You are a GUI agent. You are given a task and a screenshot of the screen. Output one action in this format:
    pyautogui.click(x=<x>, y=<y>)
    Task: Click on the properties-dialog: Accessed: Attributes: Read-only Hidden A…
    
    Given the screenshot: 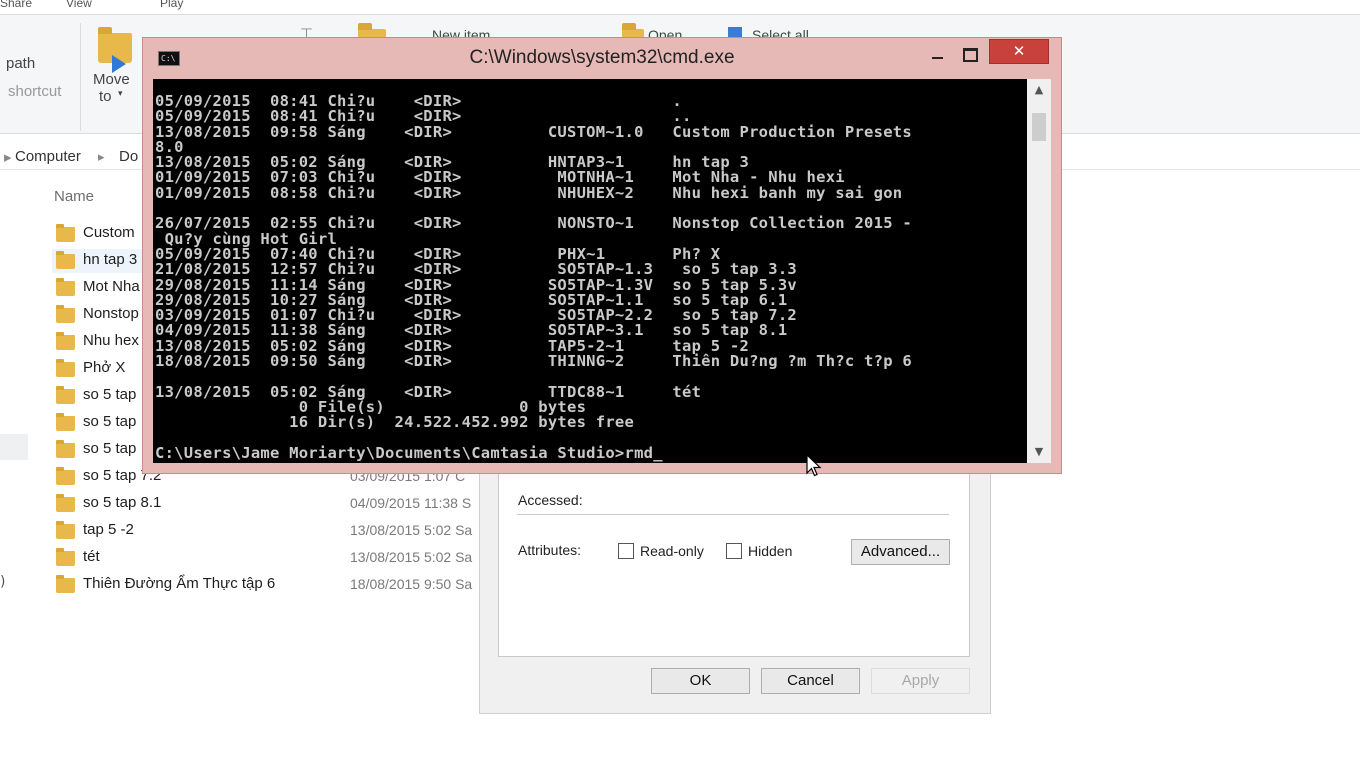 What is the action you would take?
    pyautogui.click(x=735, y=588)
    